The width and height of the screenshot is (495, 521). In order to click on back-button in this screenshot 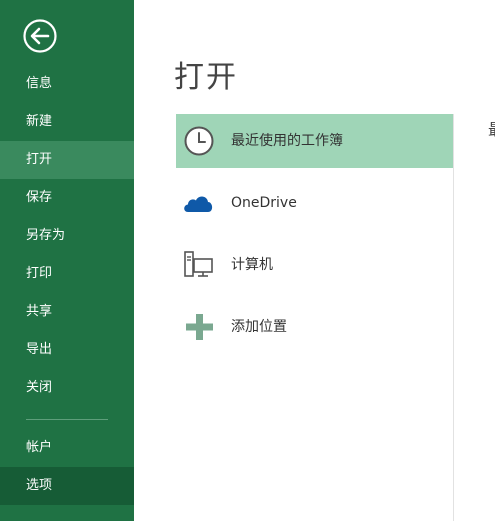, I will do `click(40, 36)`.